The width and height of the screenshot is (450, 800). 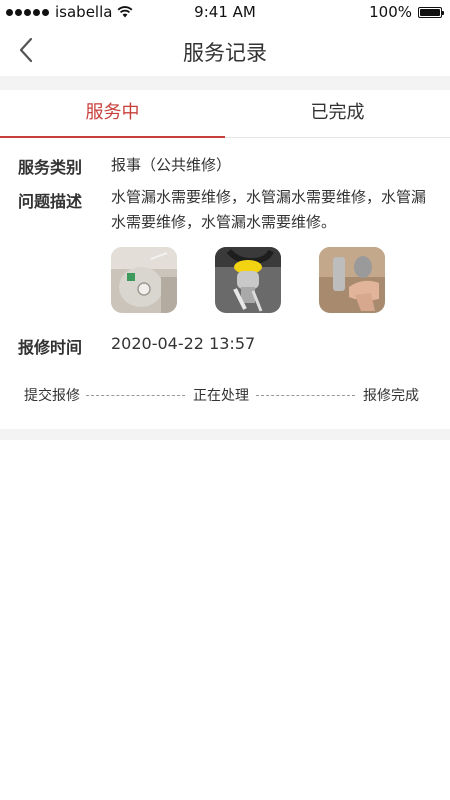 I want to click on time-value: 2020-04-22 13:57, so click(x=183, y=343).